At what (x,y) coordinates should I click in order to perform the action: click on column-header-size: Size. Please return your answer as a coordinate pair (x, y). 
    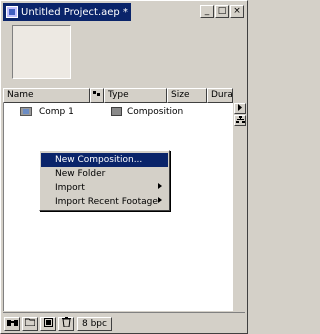
    Looking at the image, I should click on (187, 95).